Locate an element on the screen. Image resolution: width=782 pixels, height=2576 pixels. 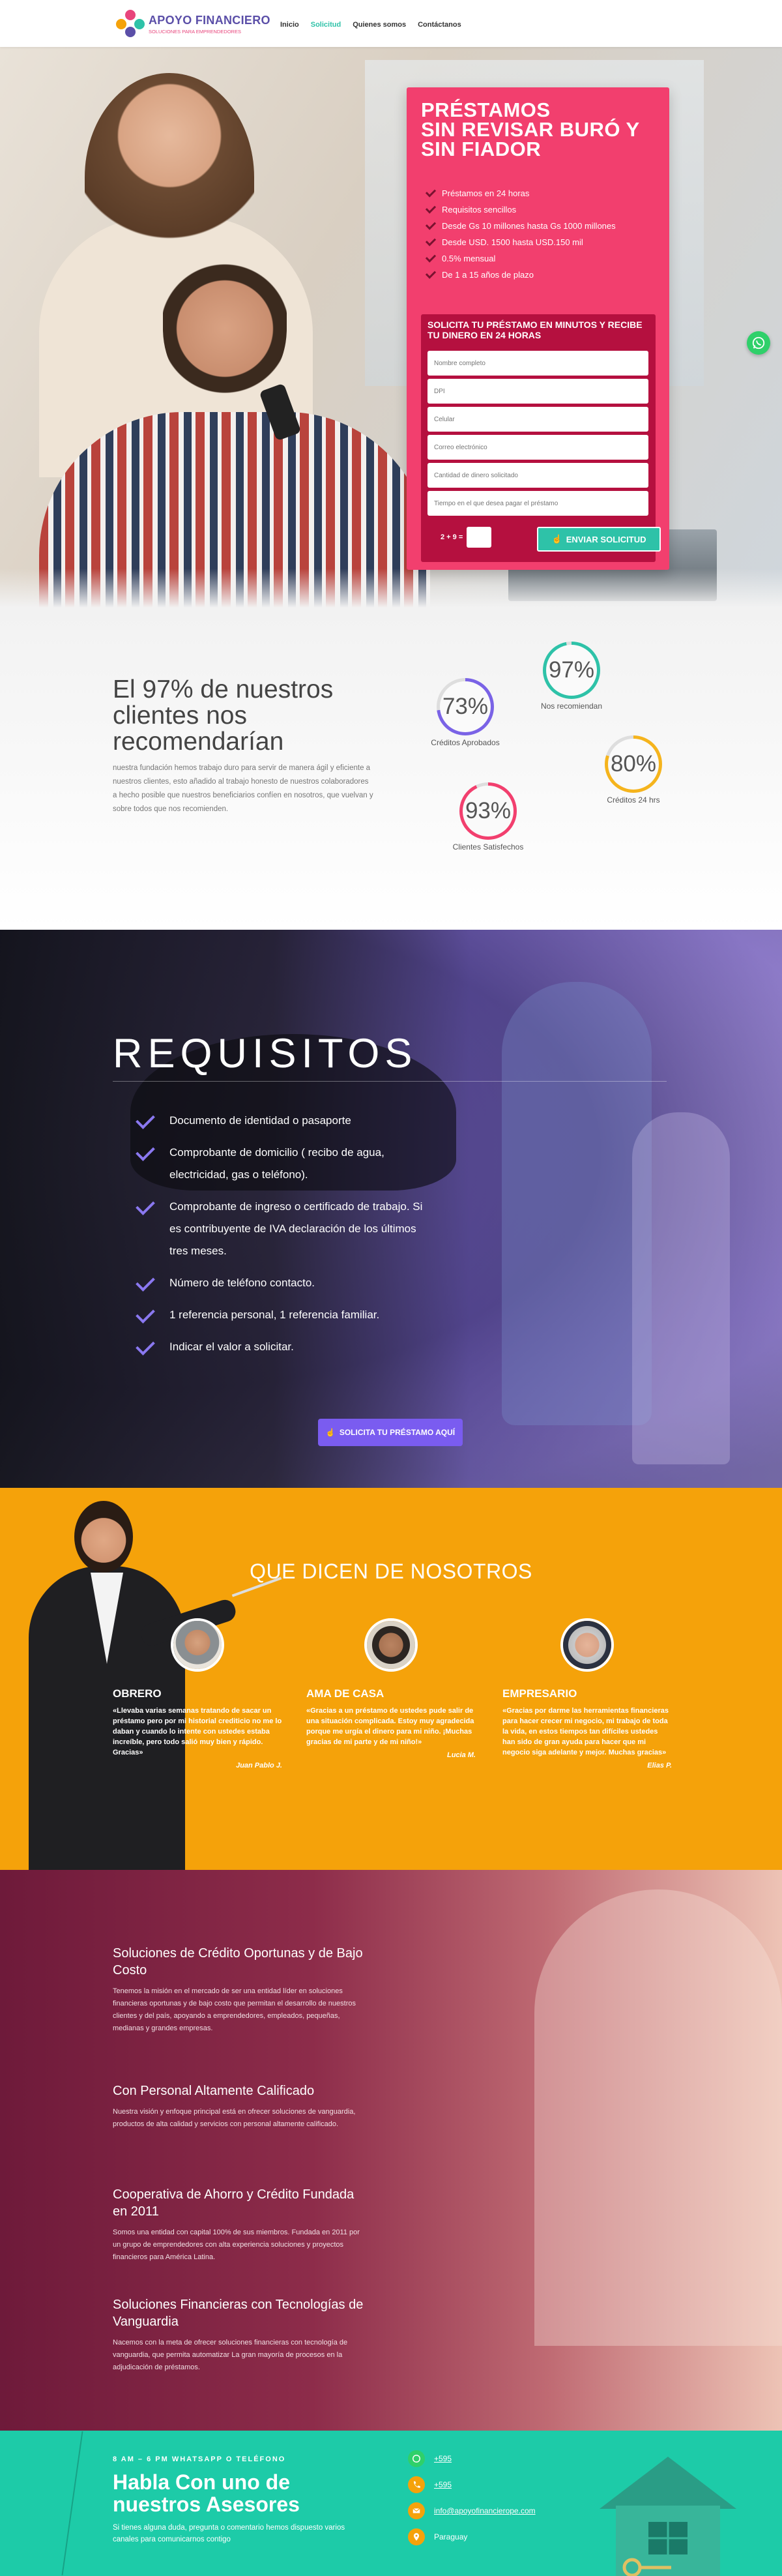
contact-email: info@apoyofinancierope.com is located at coordinates (472, 2510).